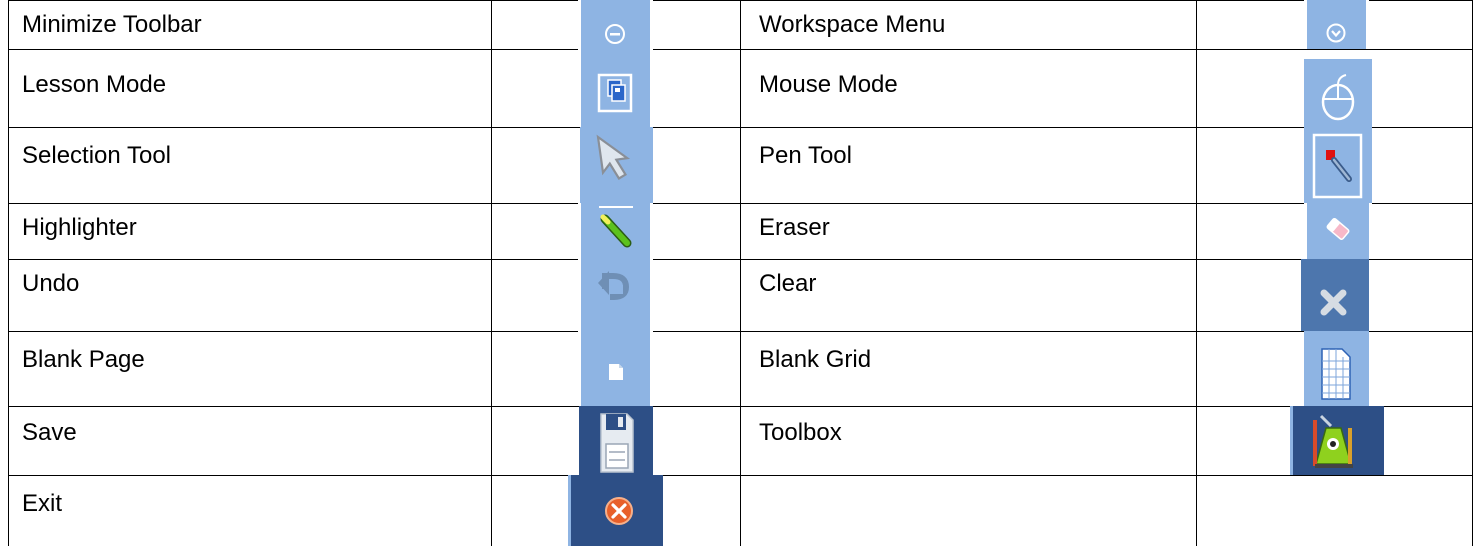 This screenshot has height=546, width=1481. Describe the element at coordinates (615, 24) in the screenshot. I see `minimize-icon` at that location.